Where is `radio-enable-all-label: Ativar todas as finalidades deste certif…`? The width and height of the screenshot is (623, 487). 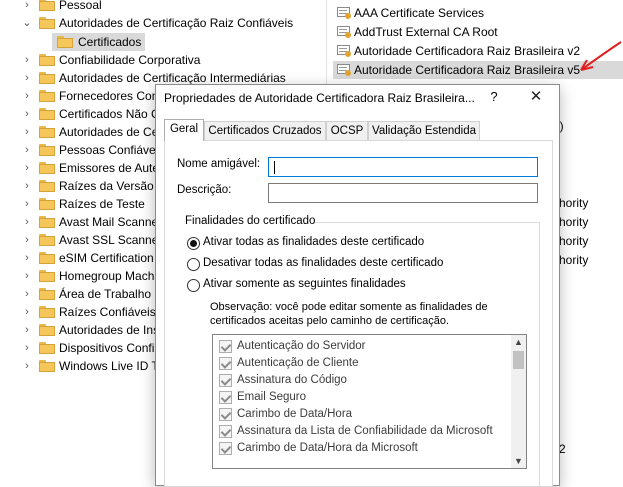 radio-enable-all-label: Ativar todas as finalidades deste certif… is located at coordinates (314, 242).